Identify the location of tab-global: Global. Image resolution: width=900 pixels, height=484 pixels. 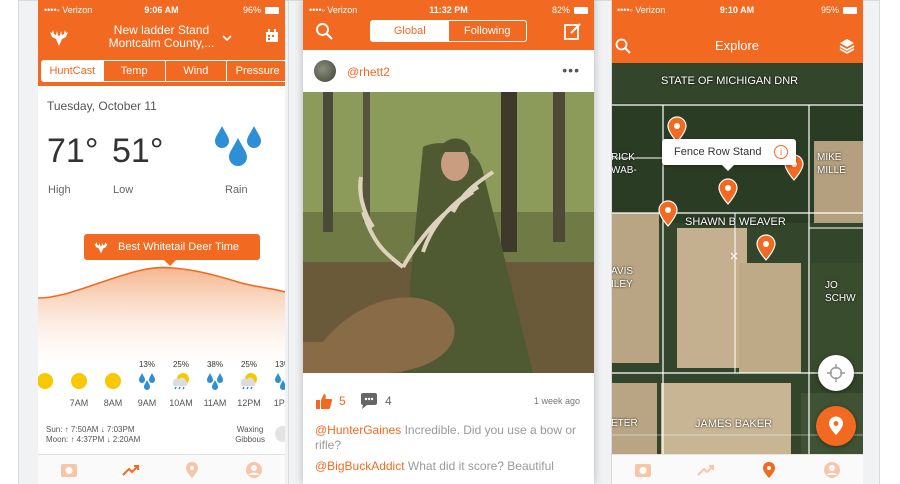
(410, 31).